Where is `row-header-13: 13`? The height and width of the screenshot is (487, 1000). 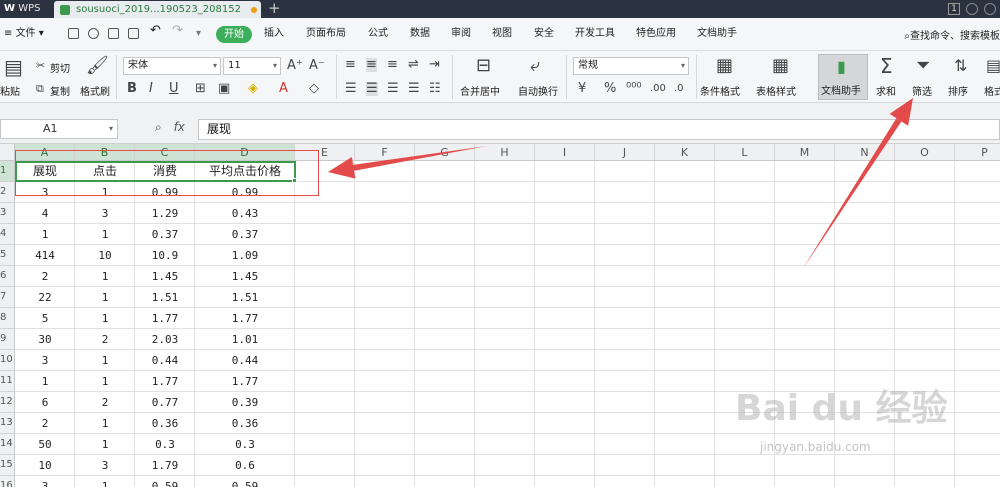 row-header-13: 13 is located at coordinates (7, 423).